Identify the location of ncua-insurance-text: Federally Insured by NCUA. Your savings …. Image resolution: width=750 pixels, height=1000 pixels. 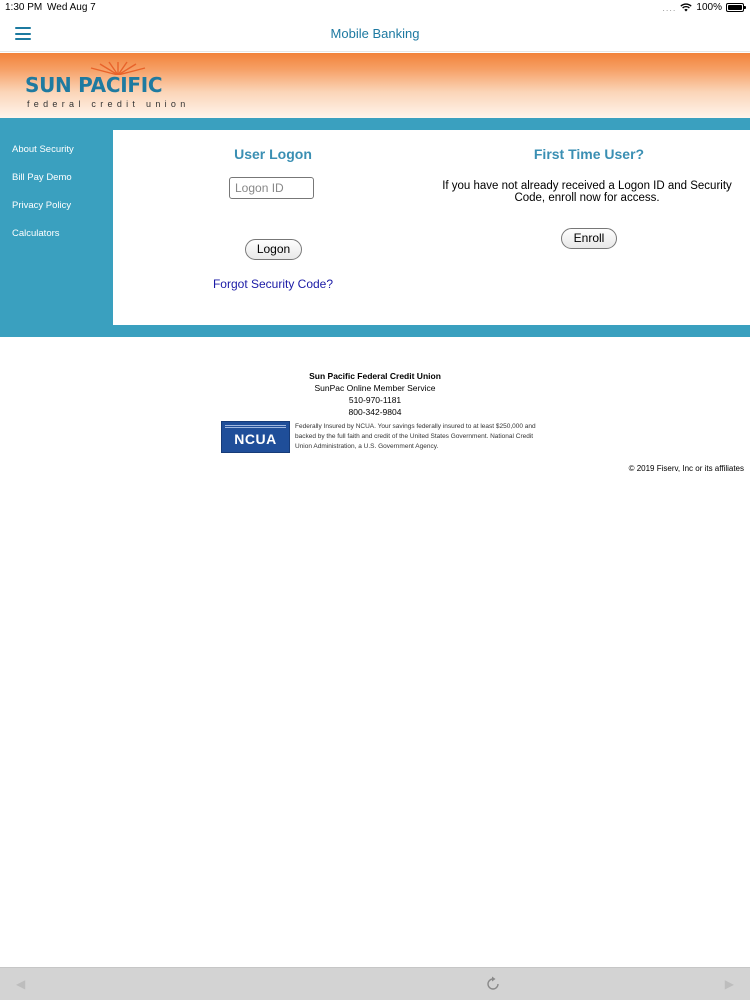
(415, 436).